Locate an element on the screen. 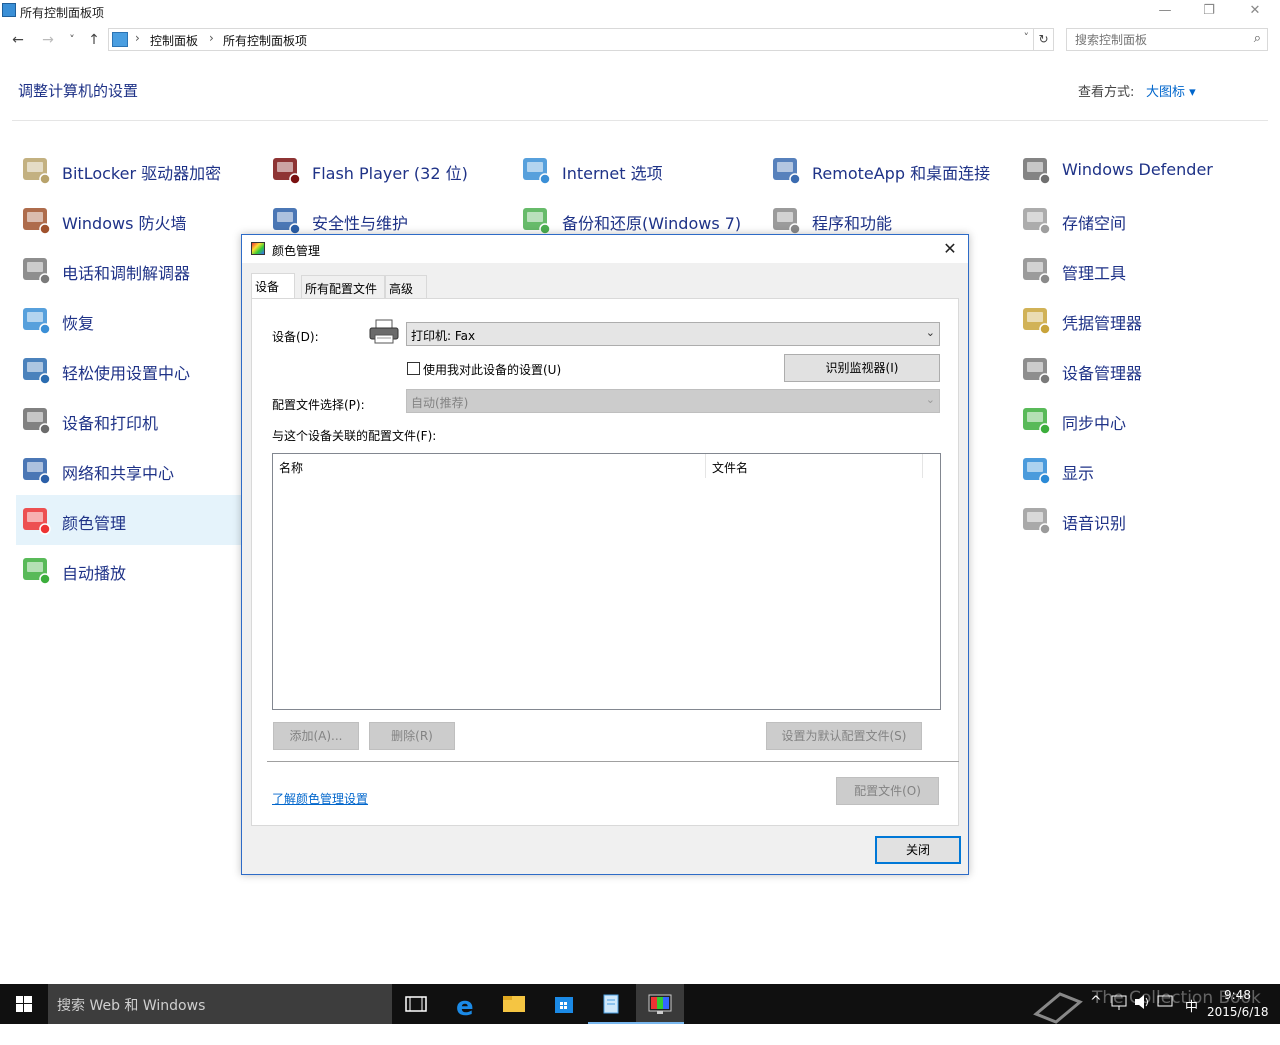 The width and height of the screenshot is (1280, 1045). identify-monitors-button: 识别监视器(I) is located at coordinates (862, 368).